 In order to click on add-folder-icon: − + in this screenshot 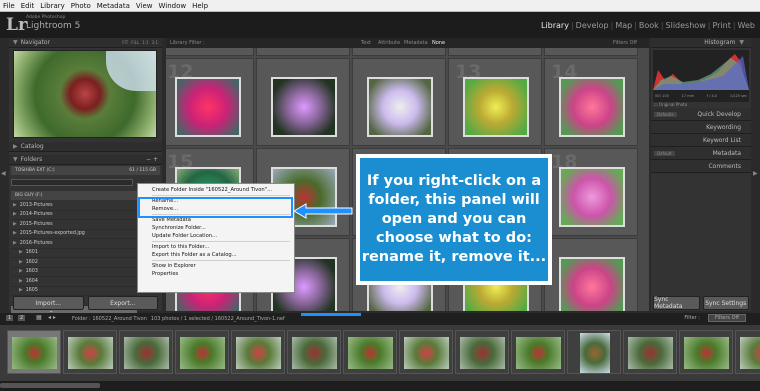, I will do `click(152, 159)`.